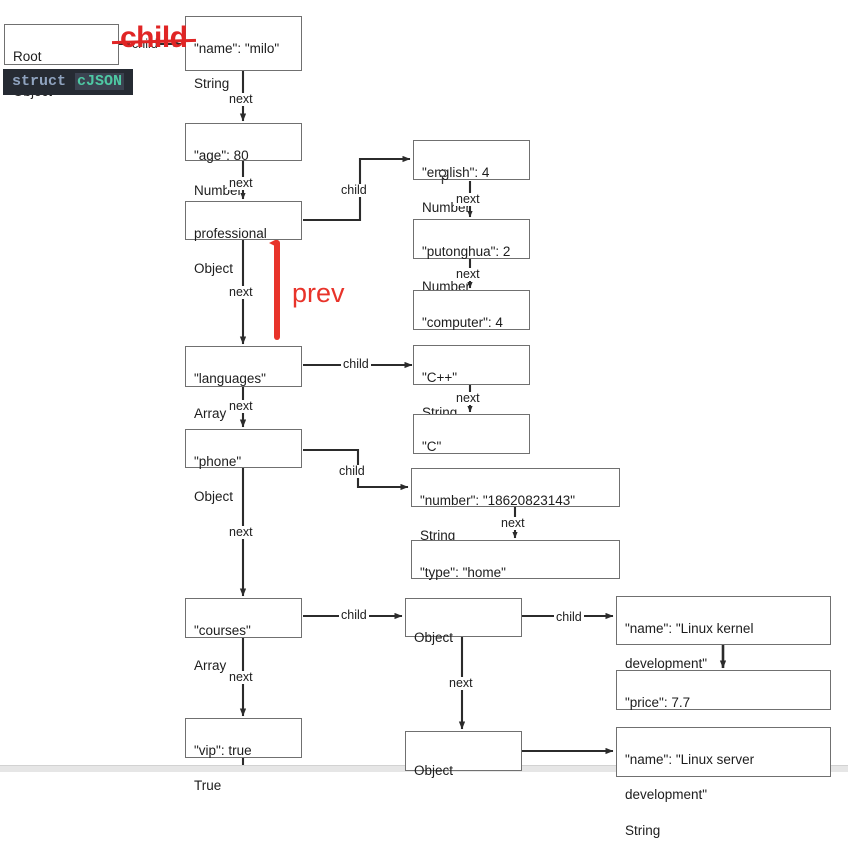  Describe the element at coordinates (515, 577) in the screenshot. I see `node-type: "type": "home" String` at that location.